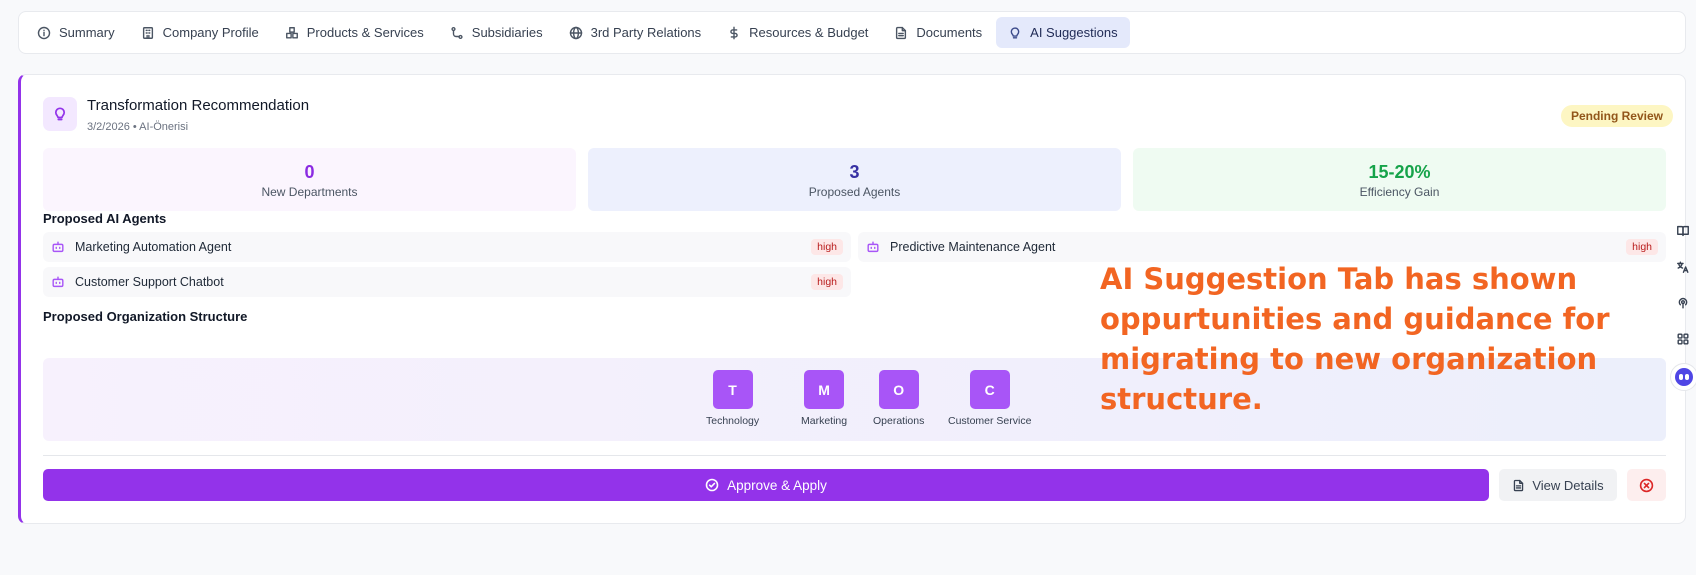 The width and height of the screenshot is (1696, 575). I want to click on org-heading: Proposed Organization Structure, so click(145, 316).